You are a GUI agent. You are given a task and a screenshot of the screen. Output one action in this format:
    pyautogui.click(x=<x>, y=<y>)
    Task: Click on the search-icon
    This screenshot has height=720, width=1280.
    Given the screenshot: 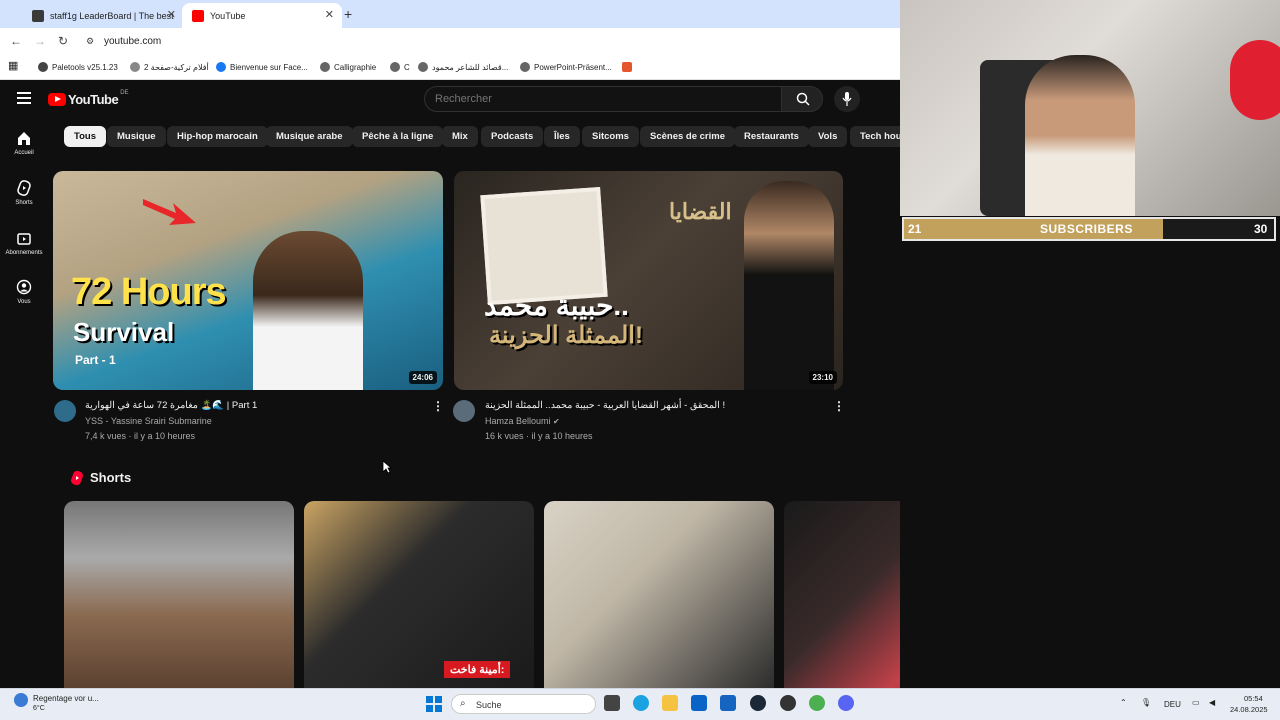 What is the action you would take?
    pyautogui.click(x=803, y=99)
    